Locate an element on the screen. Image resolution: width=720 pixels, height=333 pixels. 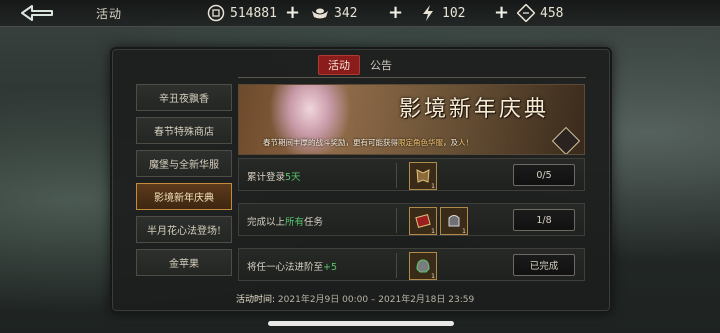
sidebar-item-new-year-eve: 辛丑夜飘香 is located at coordinates (184, 97).